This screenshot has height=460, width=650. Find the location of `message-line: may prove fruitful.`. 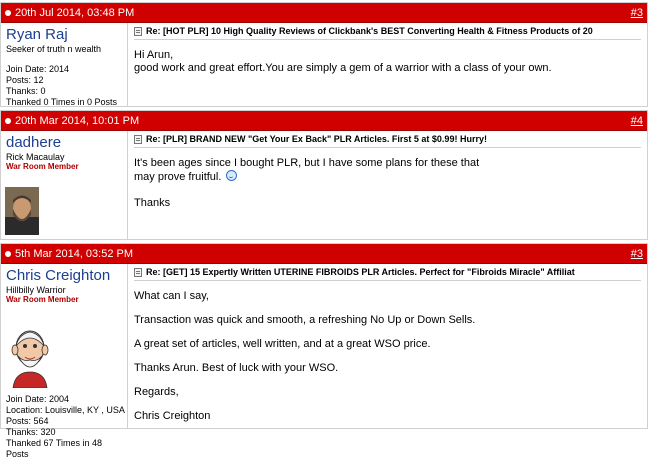

message-line: may prove fruitful. is located at coordinates (178, 177).